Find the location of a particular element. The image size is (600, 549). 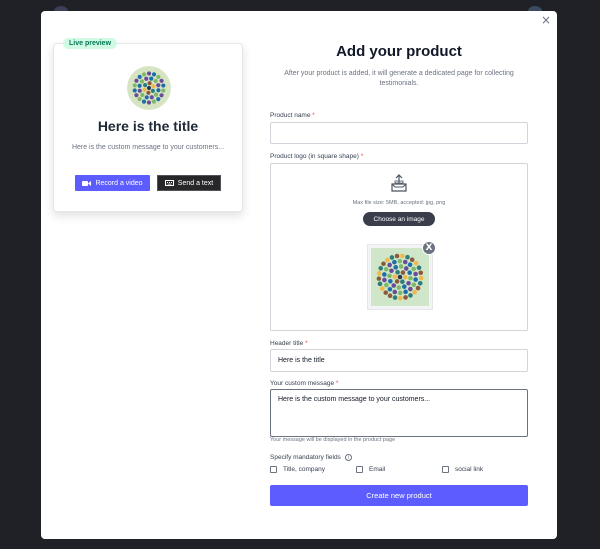

checkbox-email: Email is located at coordinates (370, 469).